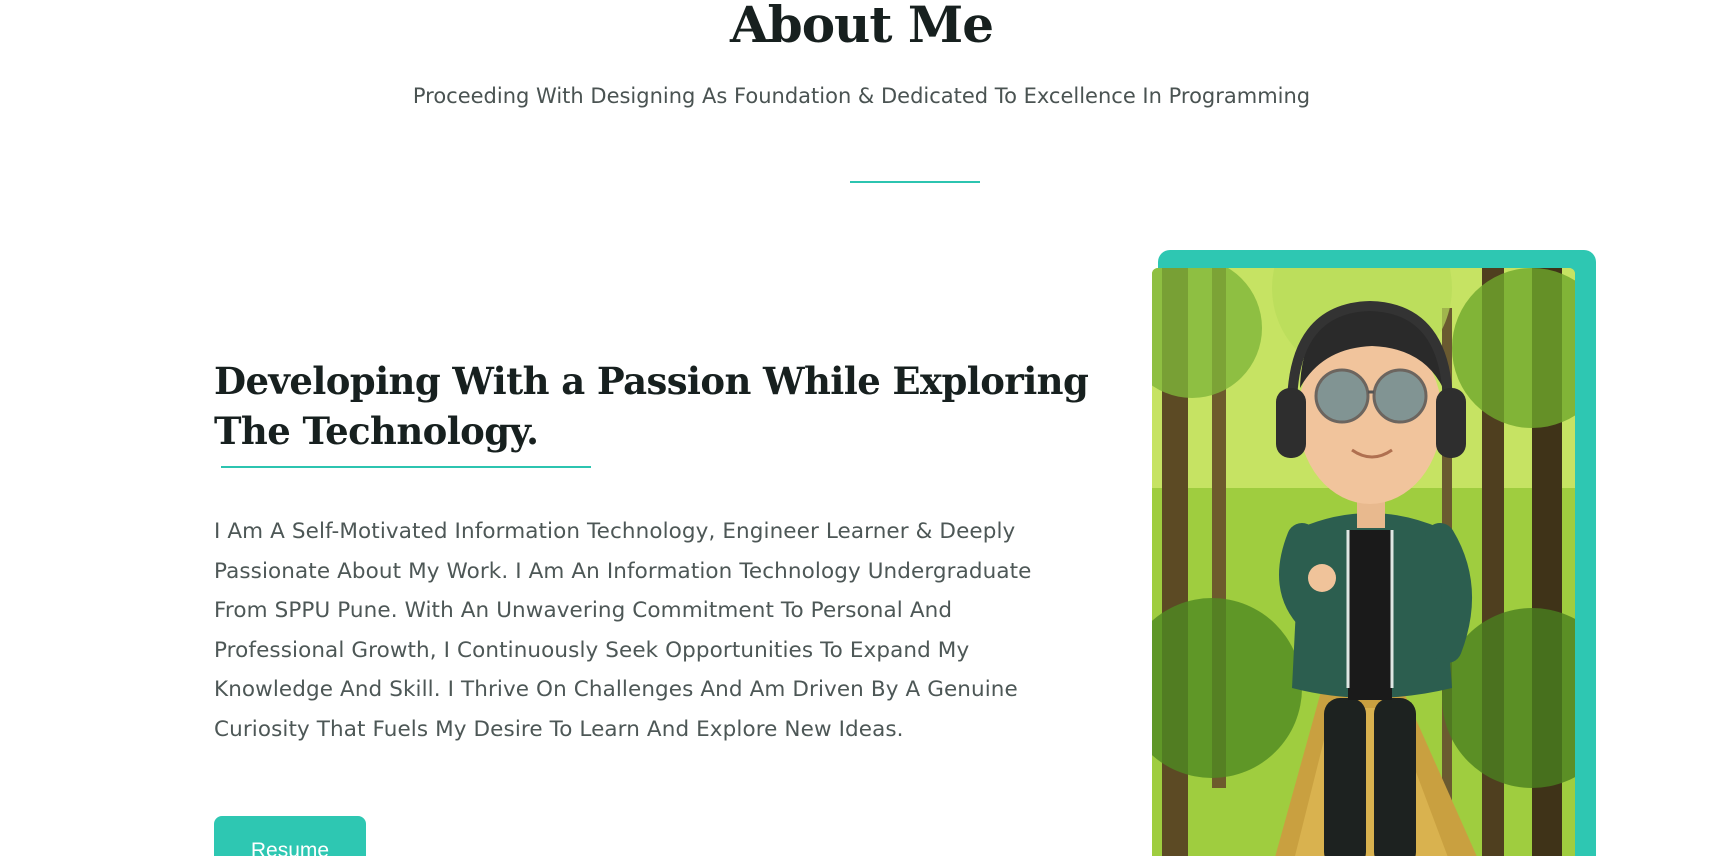 This screenshot has height=856, width=1723. Describe the element at coordinates (861, 27) in the screenshot. I see `section-title: About Me` at that location.